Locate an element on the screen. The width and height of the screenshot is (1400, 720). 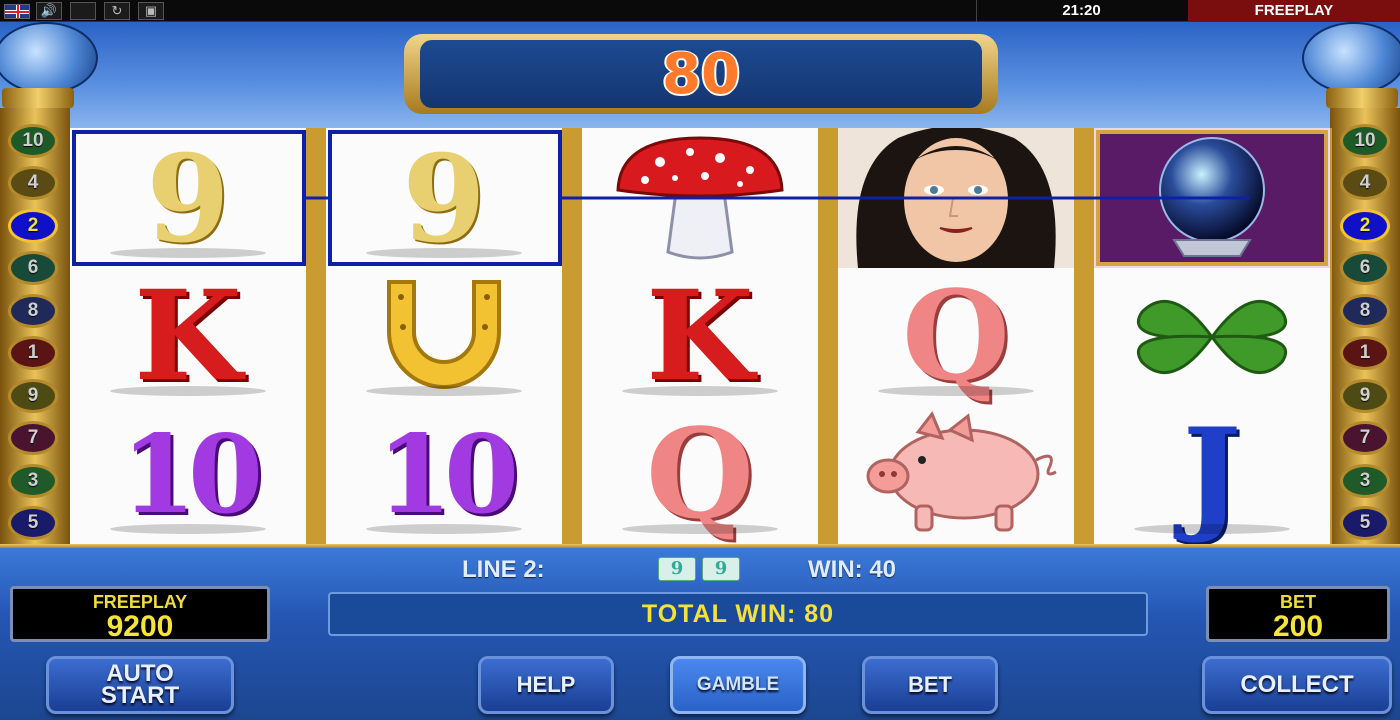
pillar-cap-left is located at coordinates (38, 98).